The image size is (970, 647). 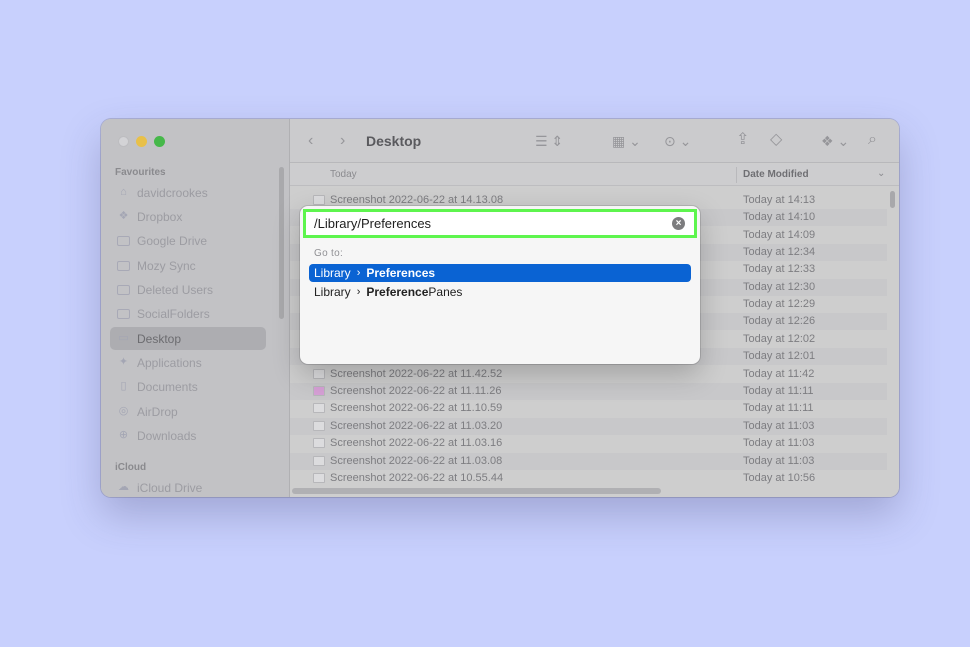 I want to click on file-name: Screenshot 2022-06-22 at 11.03.08, so click(x=416, y=461).